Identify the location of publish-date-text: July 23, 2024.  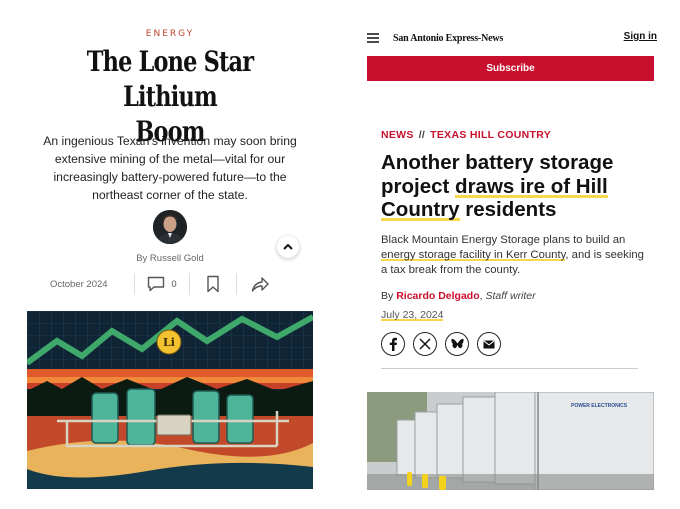
(412, 315).